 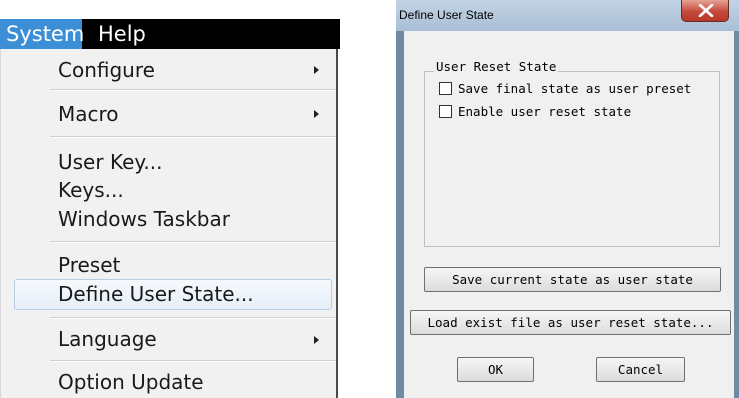 I want to click on menu-item-macro: Macro, so click(x=88, y=114).